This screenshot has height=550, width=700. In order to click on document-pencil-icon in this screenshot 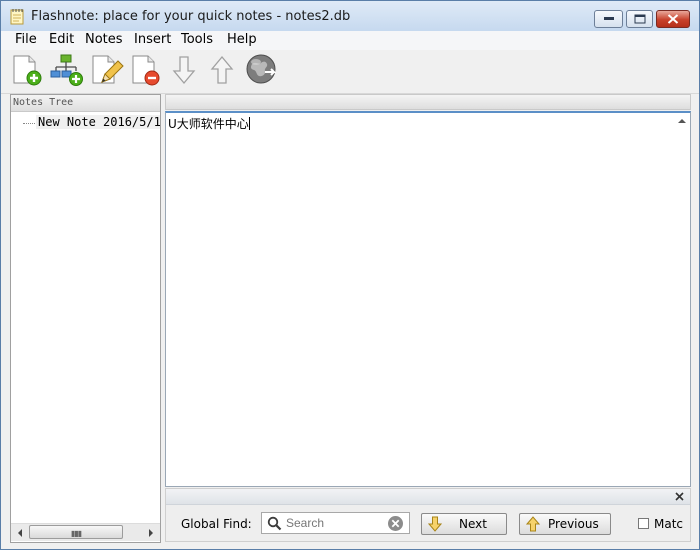, I will do `click(108, 69)`.